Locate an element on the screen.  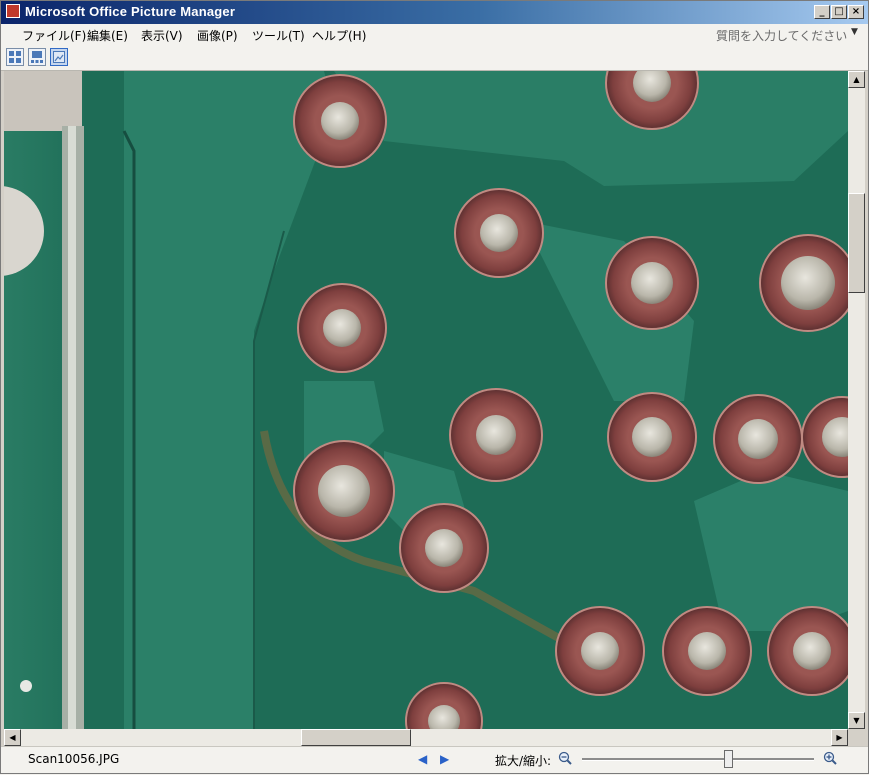
maximize-button: □ is located at coordinates (839, 12).